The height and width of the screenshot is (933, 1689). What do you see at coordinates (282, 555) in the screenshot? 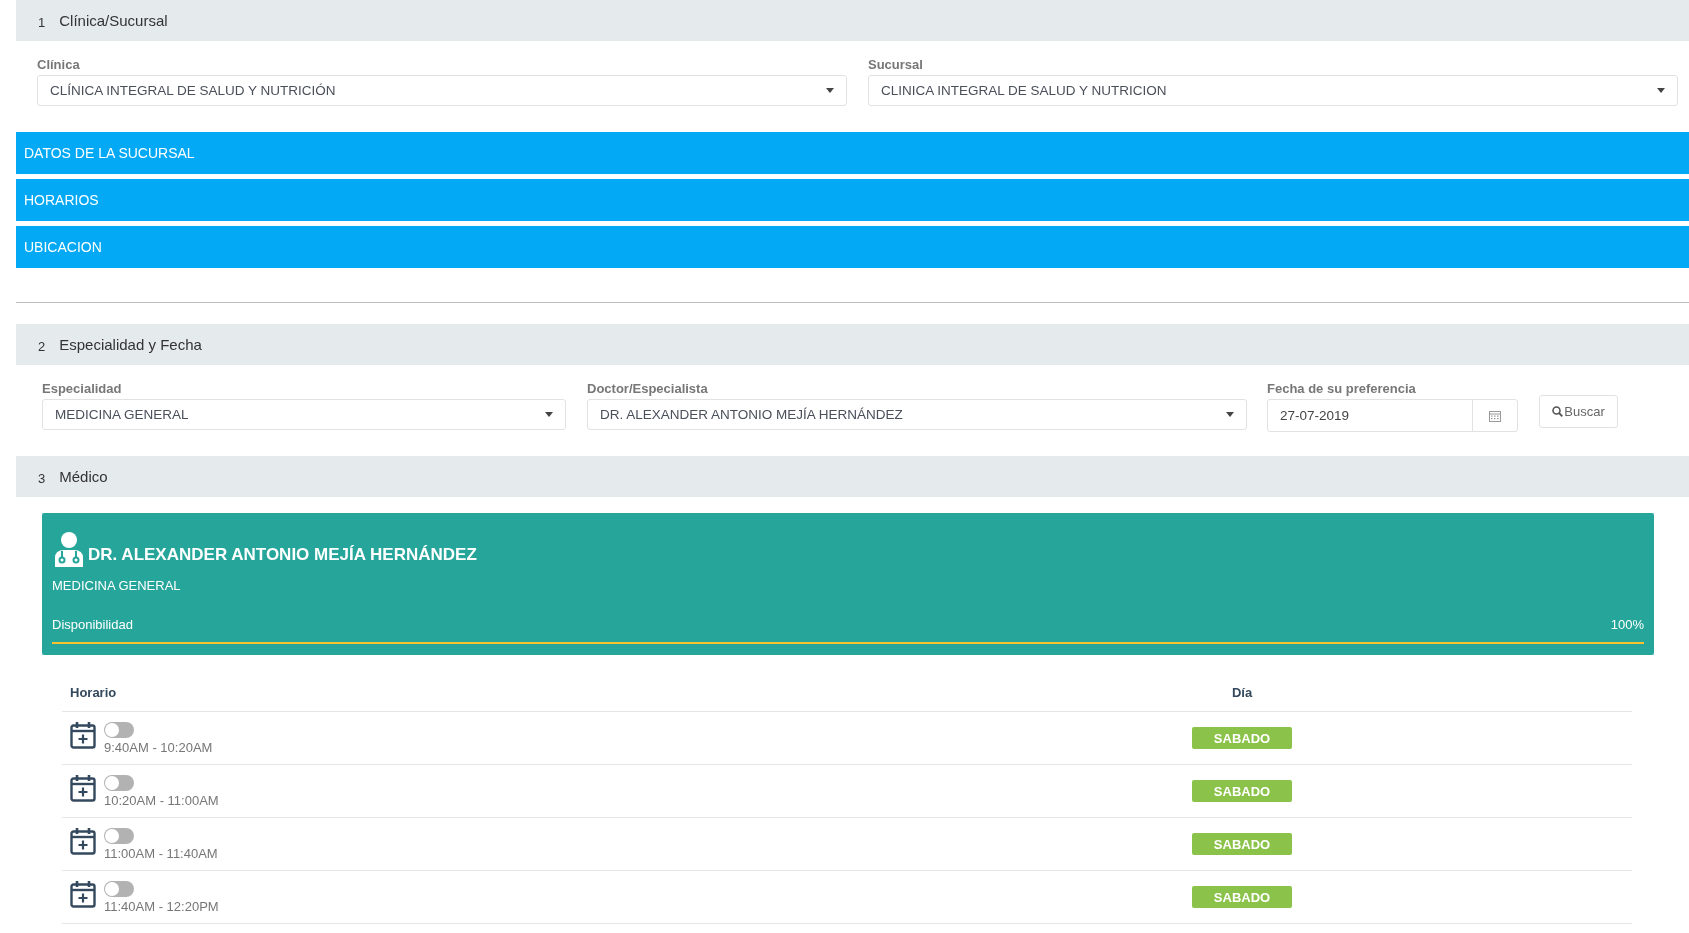
I see `doctor-name: DR. ALEXANDER ANTONIO MEJÍA HERNÁNDEZ` at bounding box center [282, 555].